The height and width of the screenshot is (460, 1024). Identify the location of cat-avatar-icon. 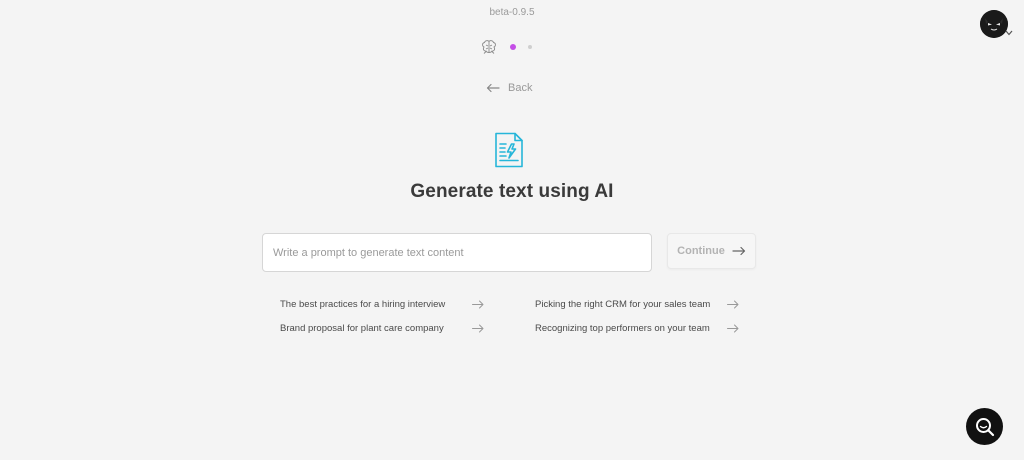
(994, 24).